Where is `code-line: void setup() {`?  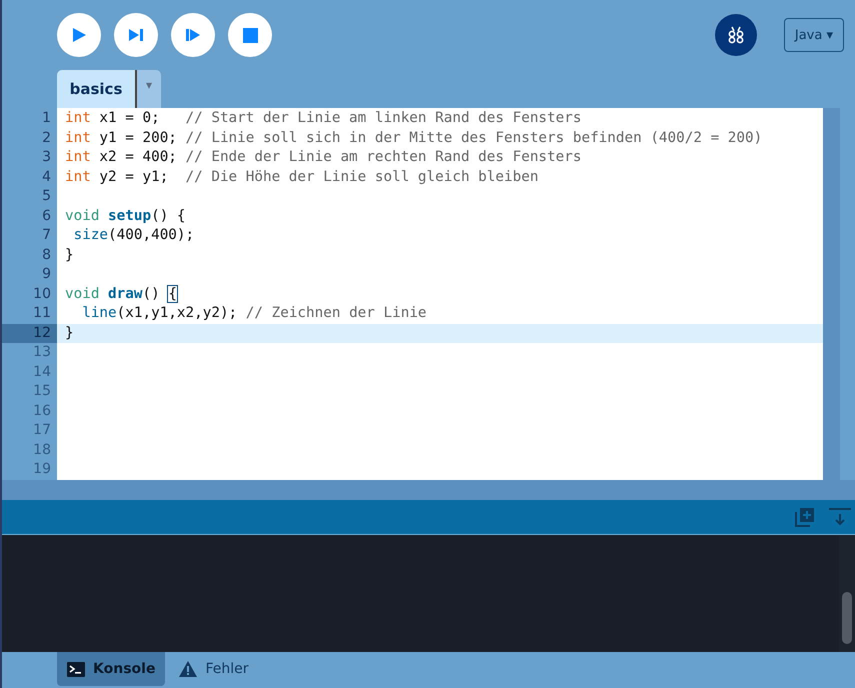 code-line: void setup() { is located at coordinates (125, 216).